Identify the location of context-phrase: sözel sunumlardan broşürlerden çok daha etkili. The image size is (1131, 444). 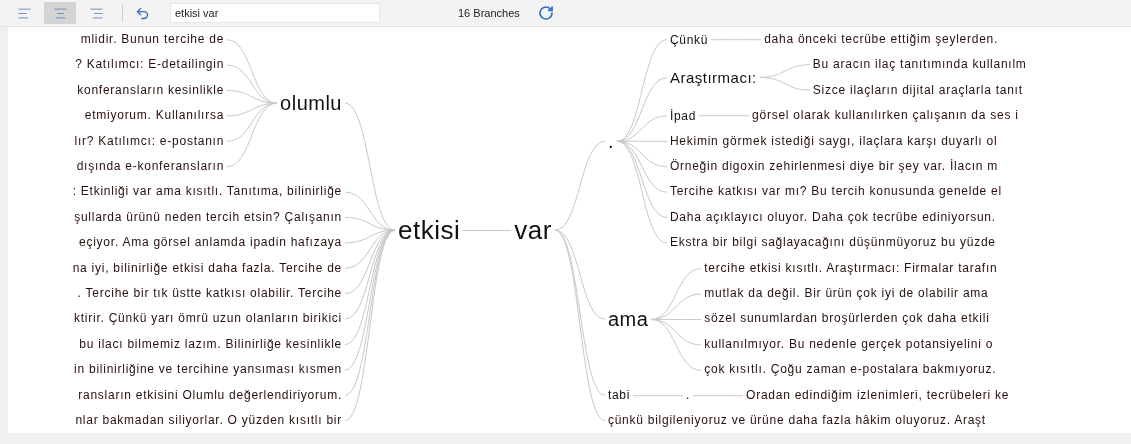
(847, 319).